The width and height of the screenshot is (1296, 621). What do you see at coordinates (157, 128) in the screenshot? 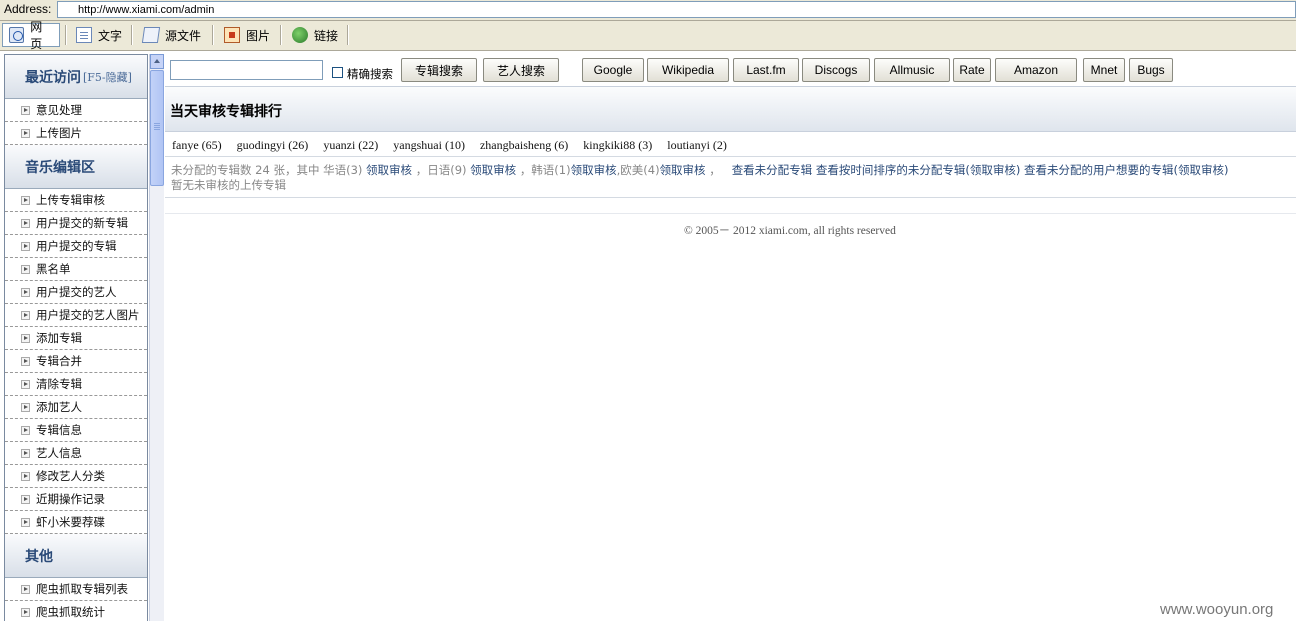
I see `scroll-thumb` at bounding box center [157, 128].